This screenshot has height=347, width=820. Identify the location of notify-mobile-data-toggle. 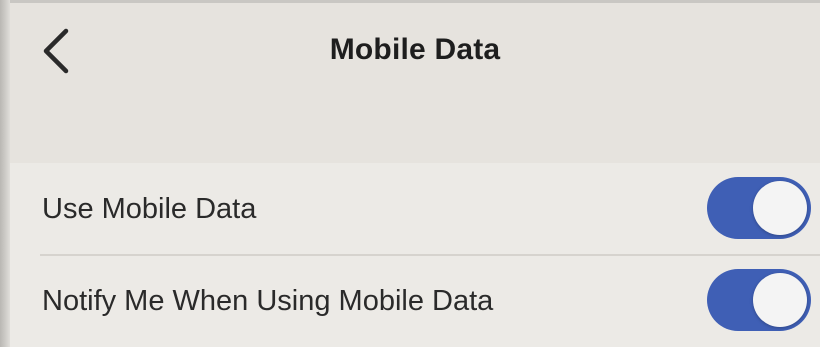
(759, 300).